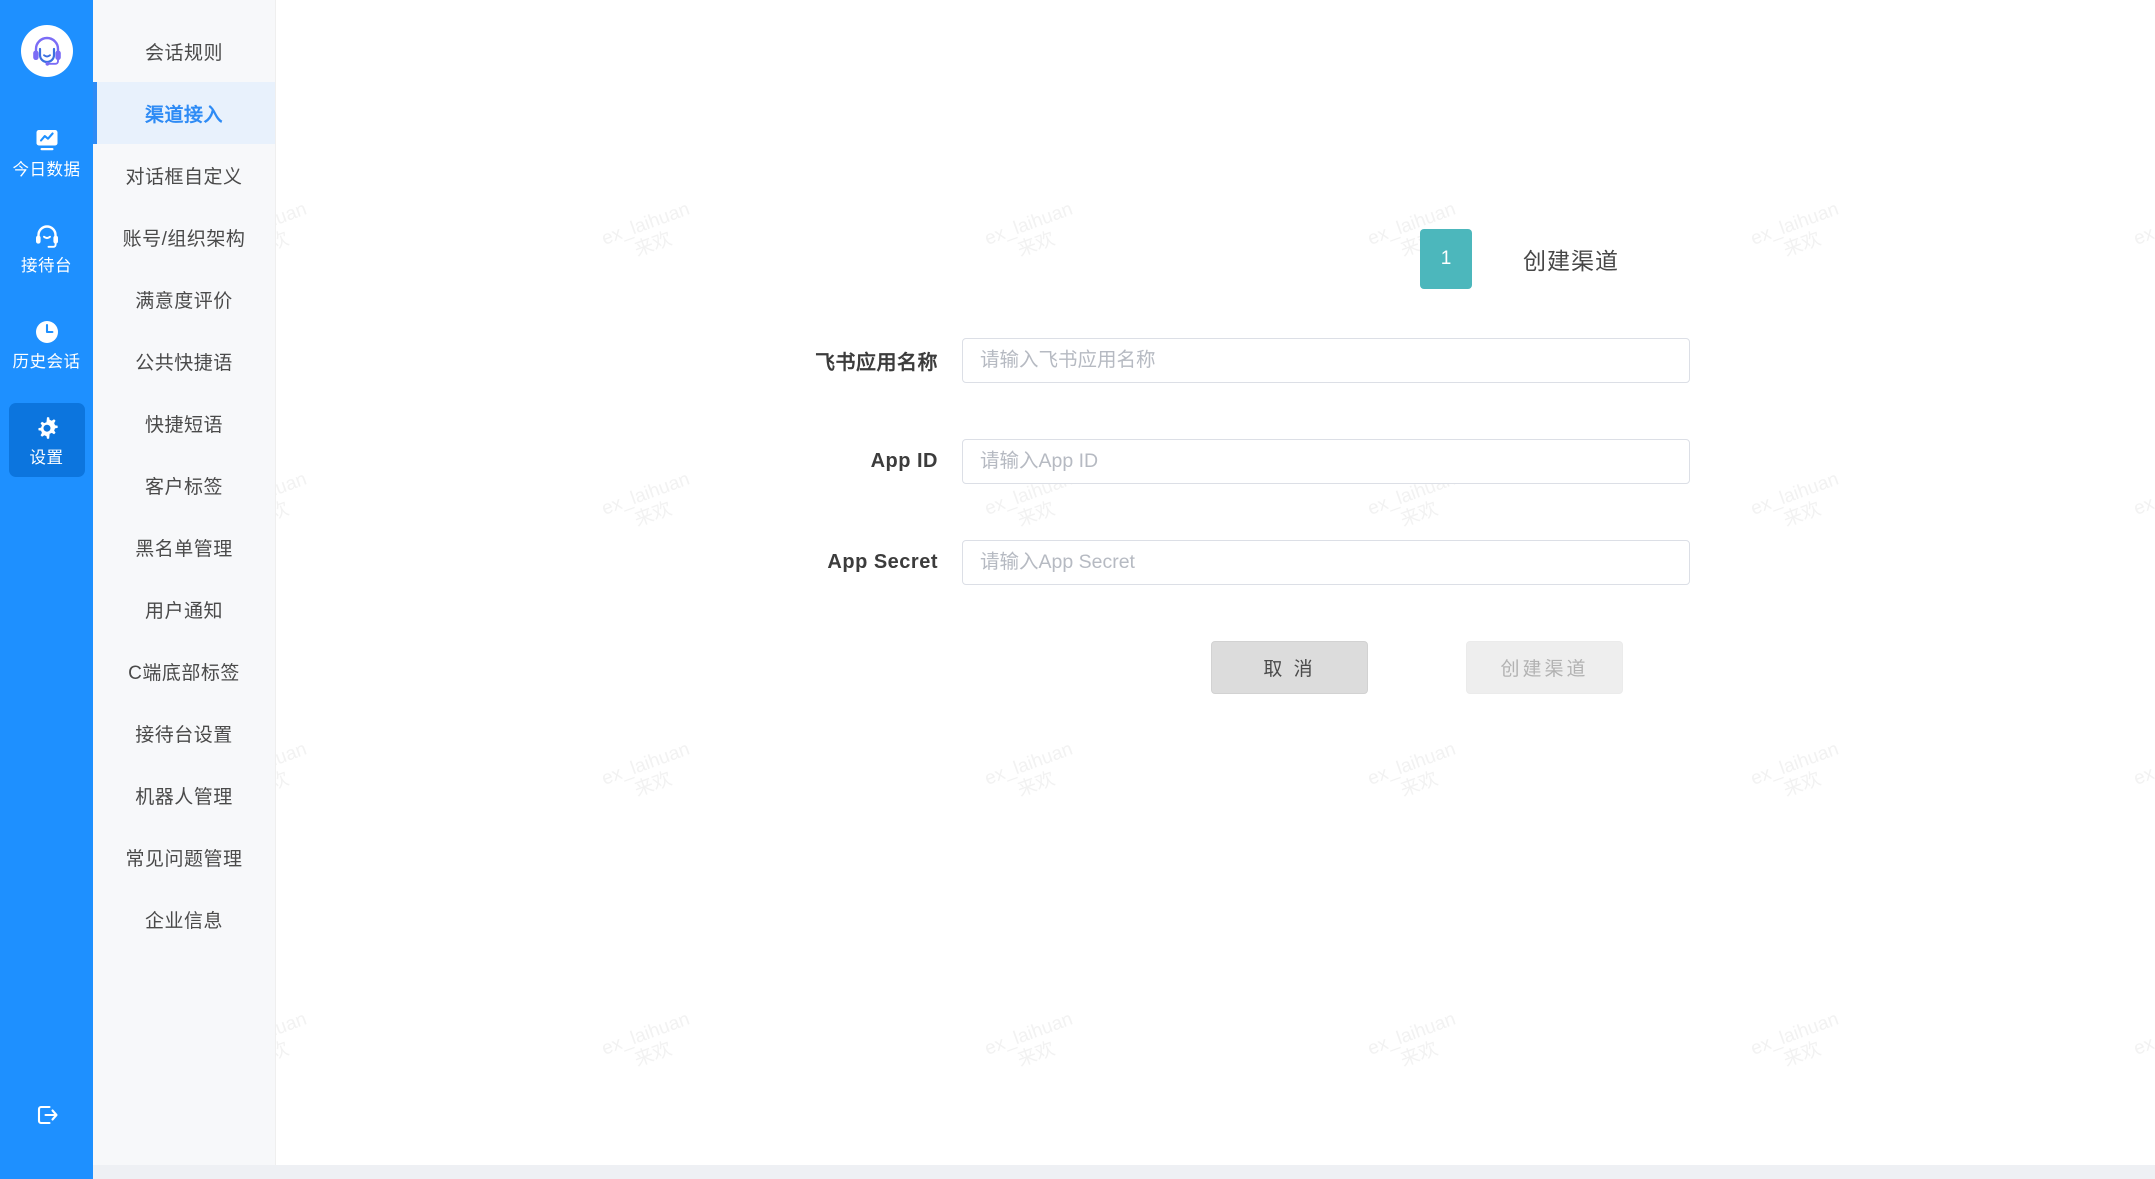 This screenshot has width=2155, height=1179. I want to click on subnav-item-public-phrases: 公共快捷语, so click(184, 361).